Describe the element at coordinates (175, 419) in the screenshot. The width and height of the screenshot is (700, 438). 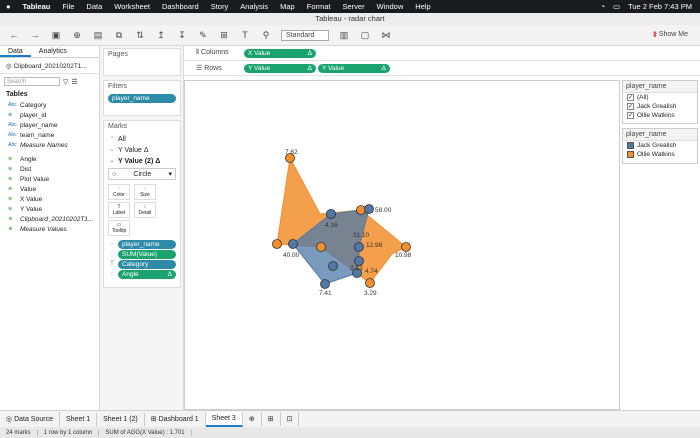
I see `tab-dashboard-1: ⊞ Dashboard 1` at that location.